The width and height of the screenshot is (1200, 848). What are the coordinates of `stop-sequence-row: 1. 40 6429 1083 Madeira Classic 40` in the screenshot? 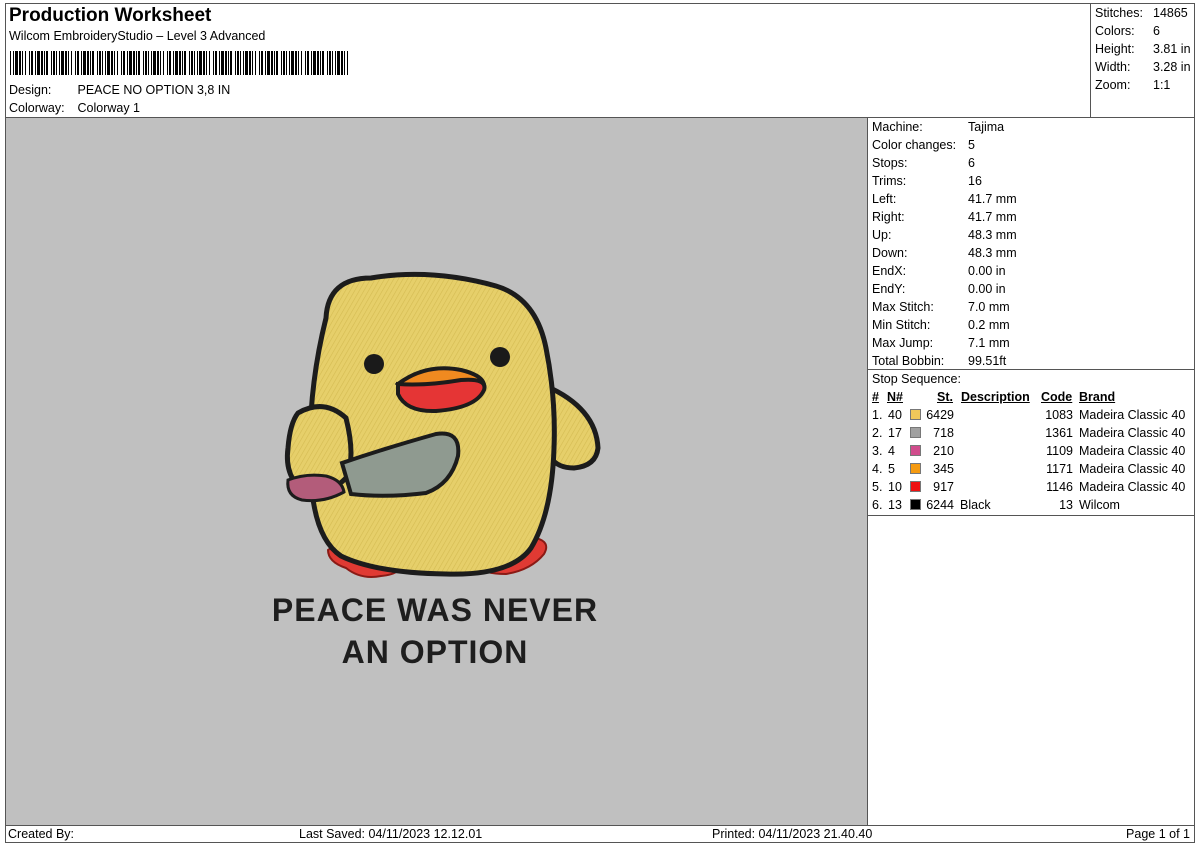 It's located at (1033, 415).